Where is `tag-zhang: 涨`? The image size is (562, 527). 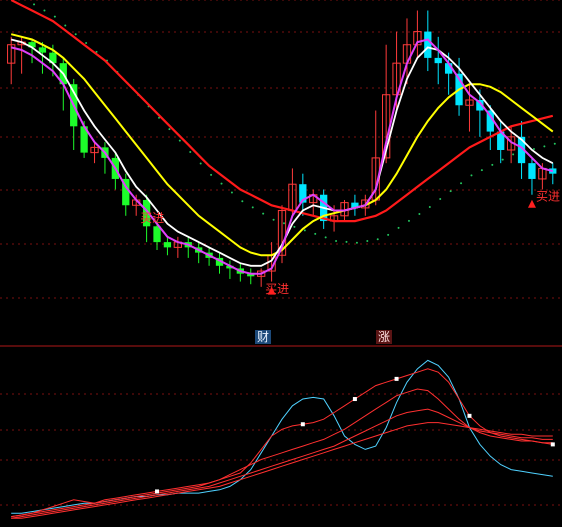 tag-zhang: 涨 is located at coordinates (384, 337).